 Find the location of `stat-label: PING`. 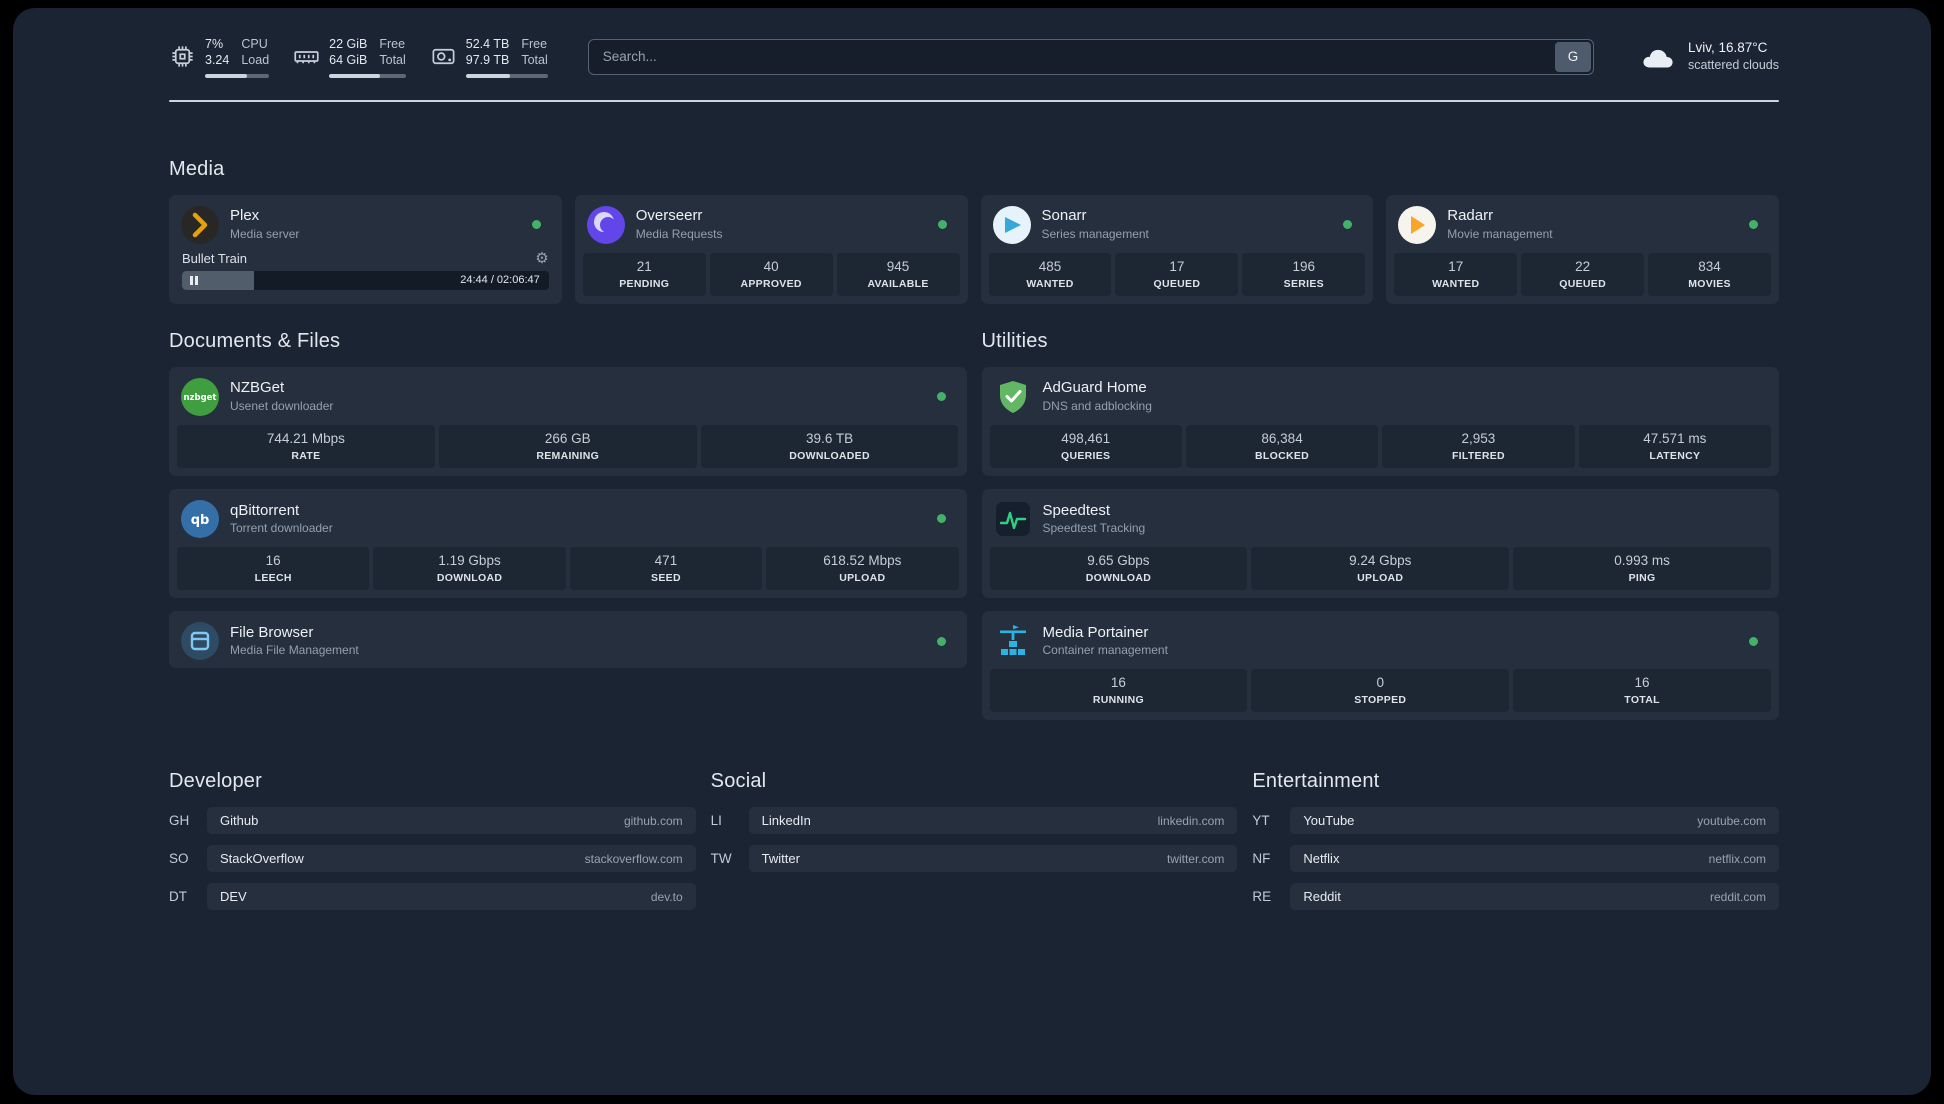

stat-label: PING is located at coordinates (1642, 578).